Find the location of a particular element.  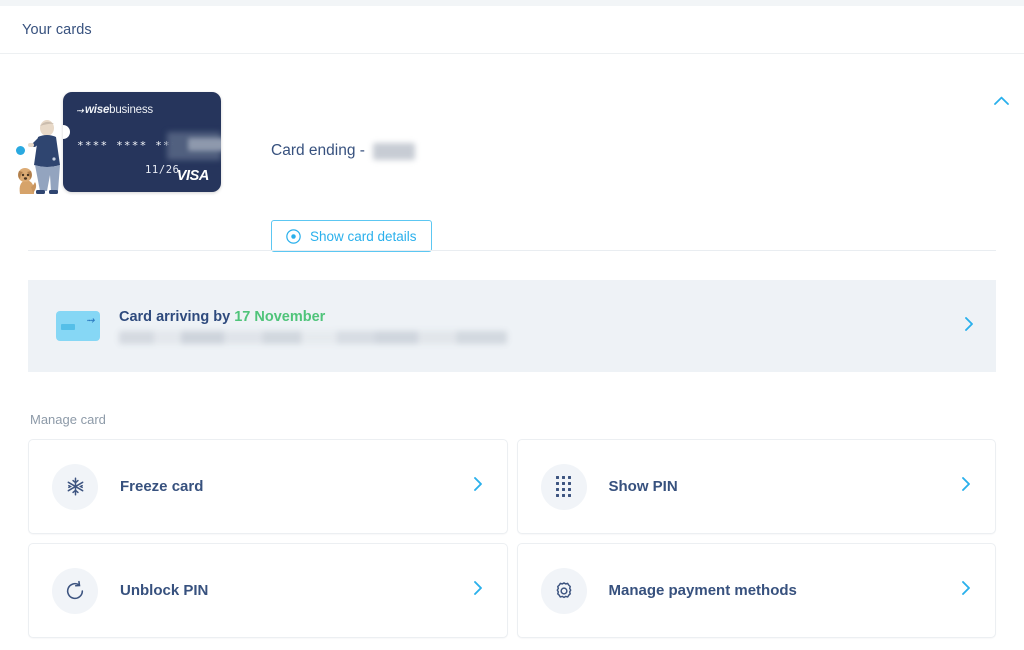

card-arriving-banner: ⤑ Card arriving by 17 November is located at coordinates (512, 326).